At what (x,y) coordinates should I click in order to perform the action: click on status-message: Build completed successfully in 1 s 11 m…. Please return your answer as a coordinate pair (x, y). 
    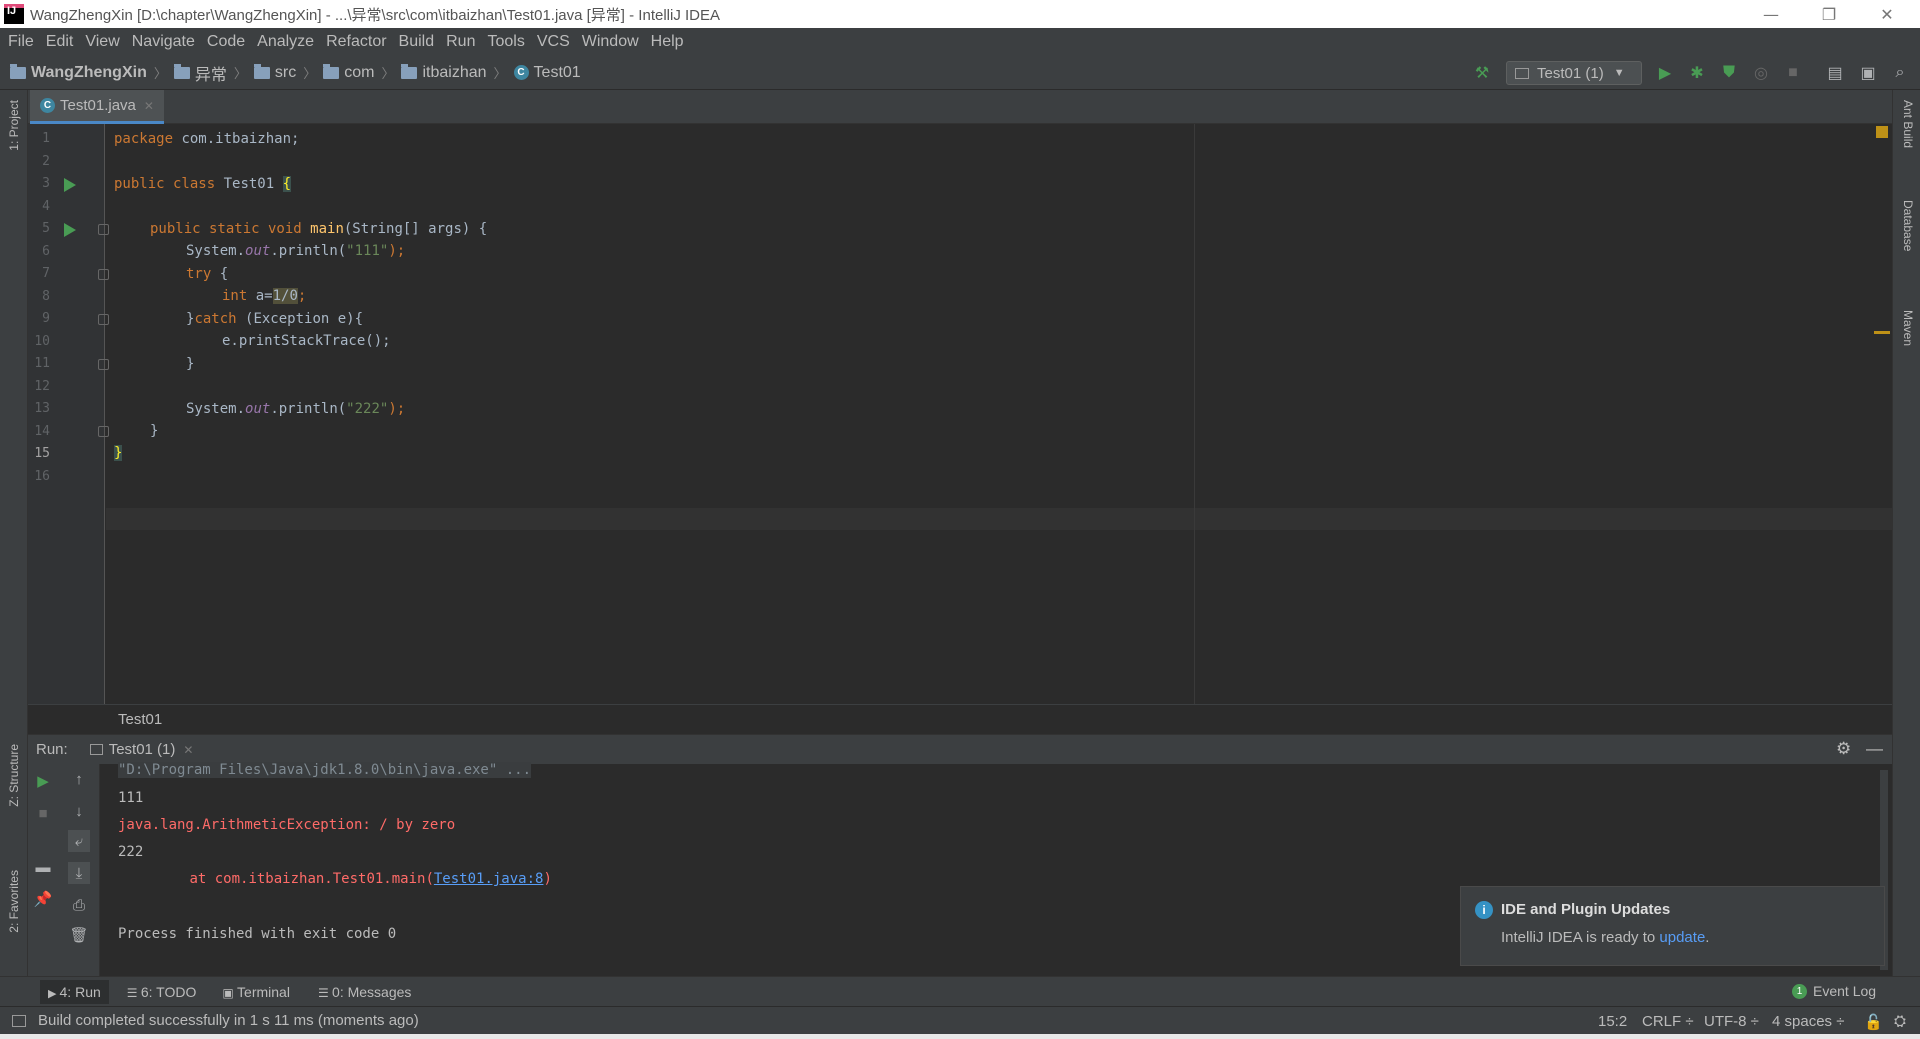
    Looking at the image, I should click on (228, 1020).